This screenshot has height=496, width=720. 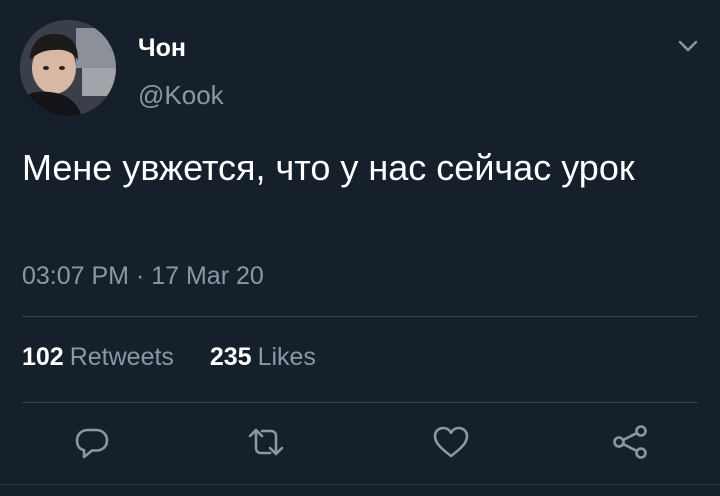 What do you see at coordinates (286, 357) in the screenshot?
I see `likes-label: Likes` at bounding box center [286, 357].